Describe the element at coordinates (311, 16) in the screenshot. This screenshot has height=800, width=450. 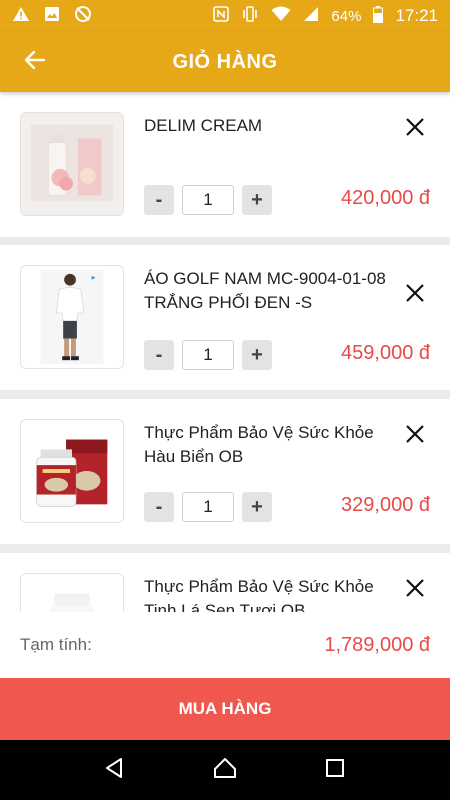
I see `signal-icon` at that location.